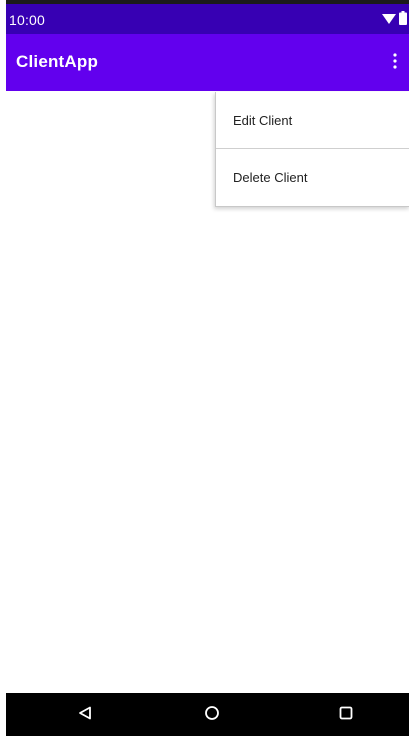 The width and height of the screenshot is (409, 736). What do you see at coordinates (270, 177) in the screenshot?
I see `menu-item-label: Delete Client` at bounding box center [270, 177].